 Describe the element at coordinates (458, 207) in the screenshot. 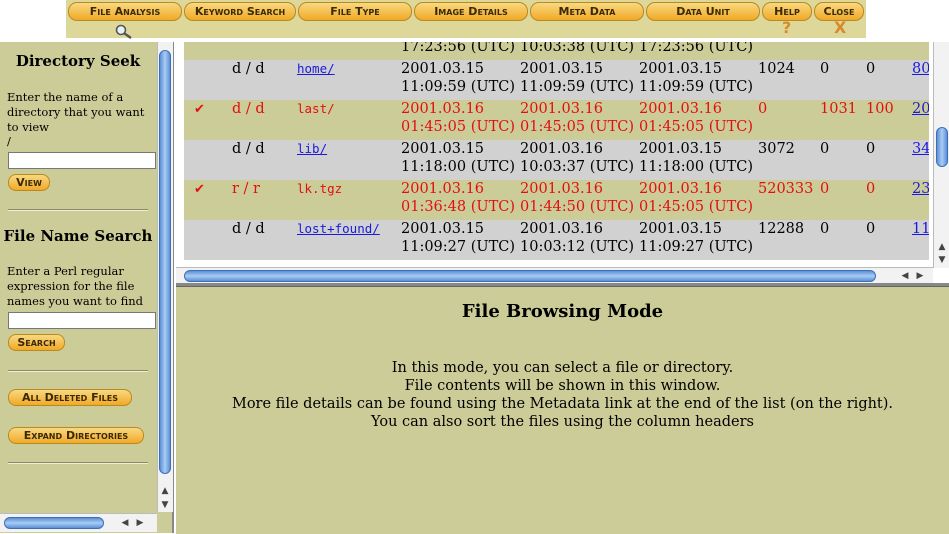

I see `time: 01:36:48 (UTC)` at that location.